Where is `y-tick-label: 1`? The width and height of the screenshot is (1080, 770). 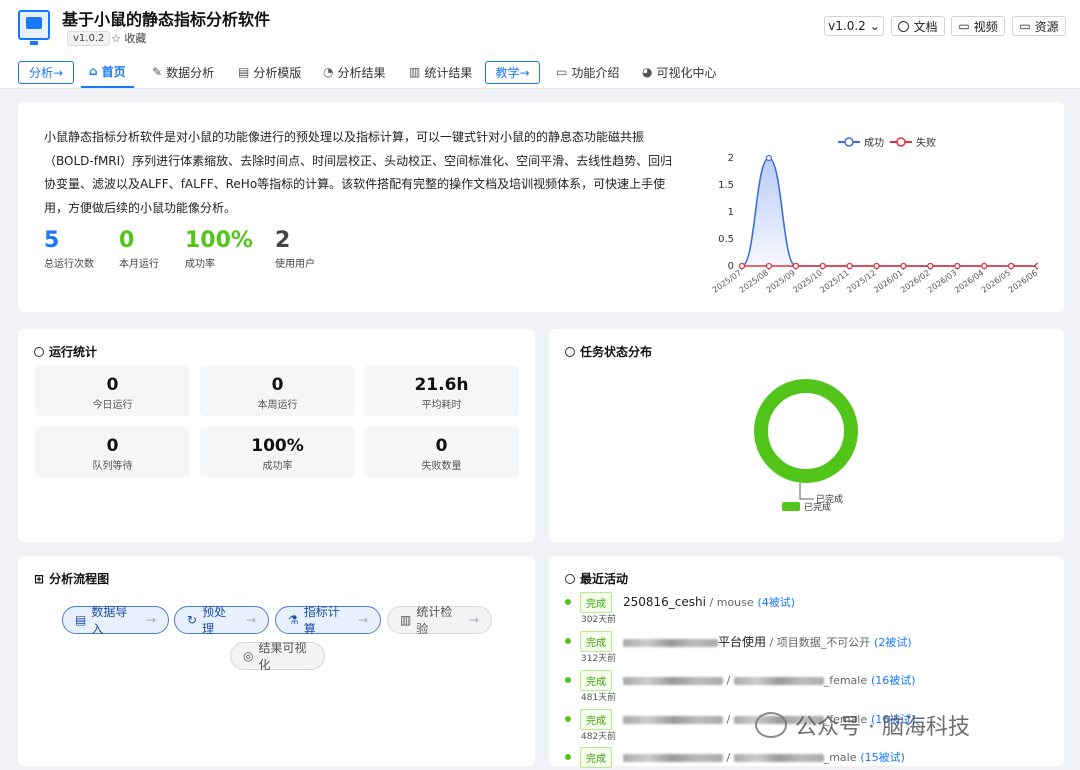
y-tick-label: 1 is located at coordinates (731, 212).